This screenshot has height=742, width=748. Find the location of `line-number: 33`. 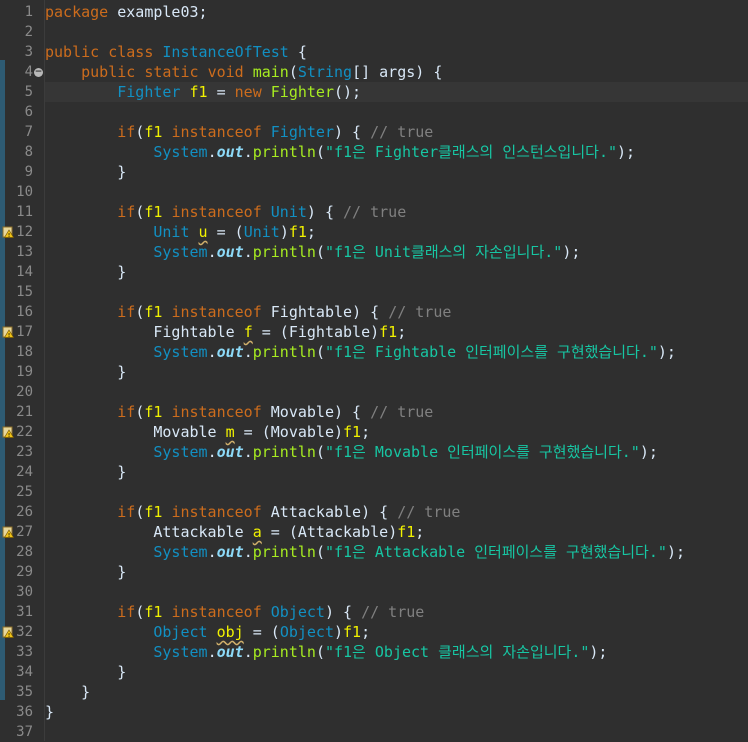

line-number: 33 is located at coordinates (16, 652).